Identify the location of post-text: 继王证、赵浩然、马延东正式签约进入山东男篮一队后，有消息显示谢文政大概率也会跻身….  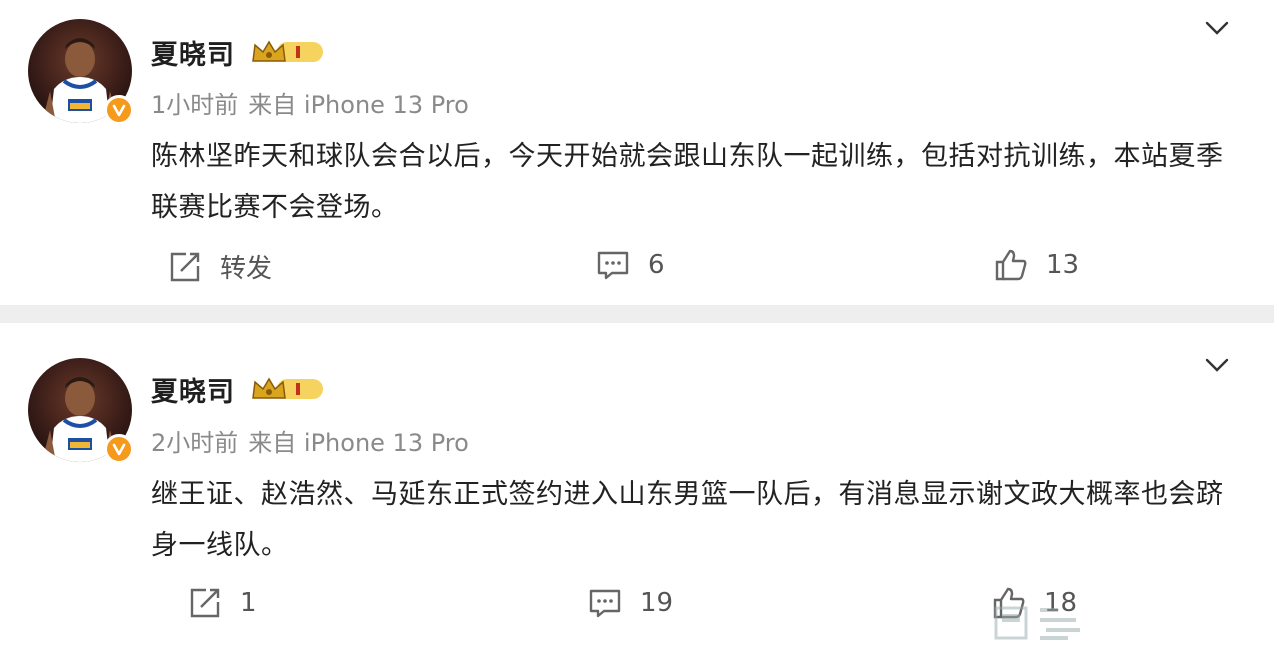
(687, 520).